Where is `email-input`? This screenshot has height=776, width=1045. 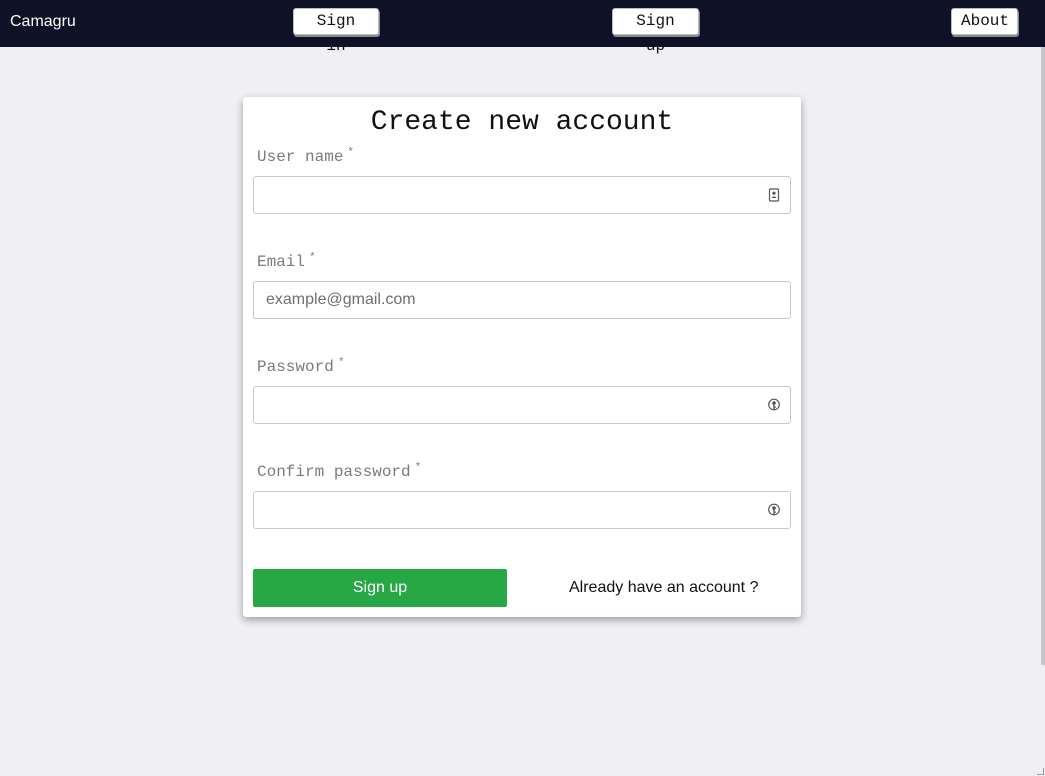
email-input is located at coordinates (522, 300).